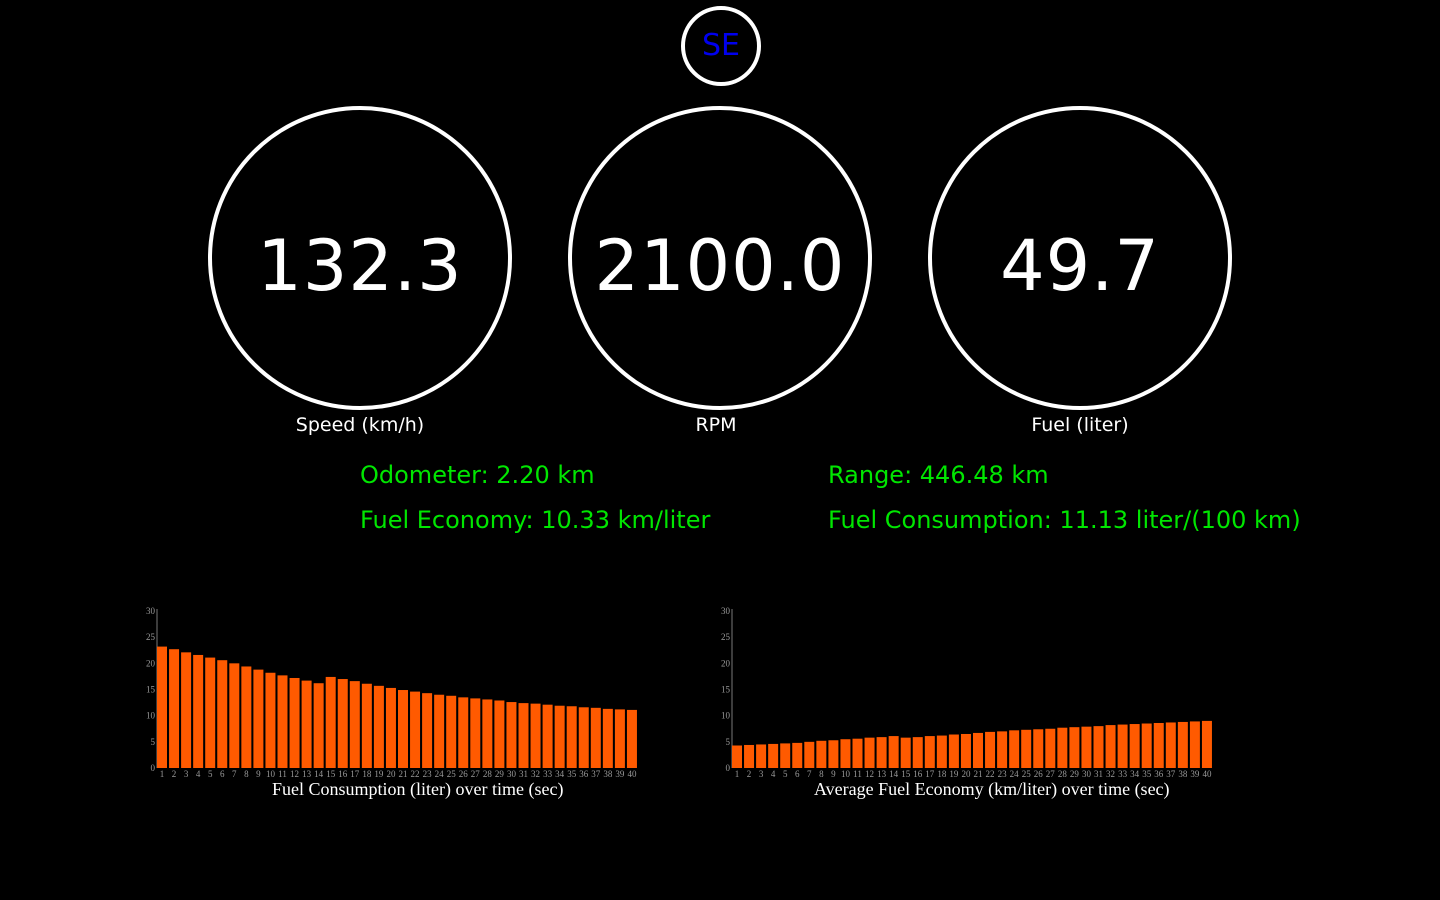 This screenshot has width=1440, height=900. Describe the element at coordinates (379, 774) in the screenshot. I see `fuel-consumption-x-tick-label: 19` at that location.